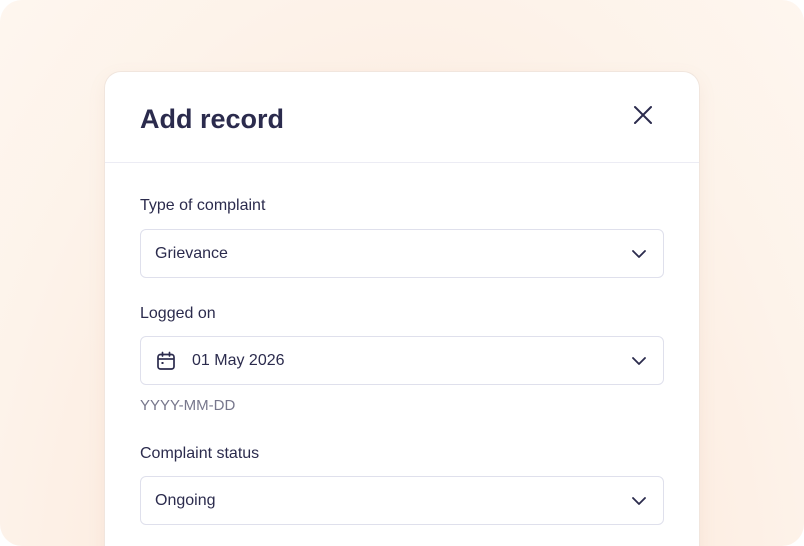 The image size is (804, 546). What do you see at coordinates (191, 253) in the screenshot?
I see `complaint-type-value: Grievance` at bounding box center [191, 253].